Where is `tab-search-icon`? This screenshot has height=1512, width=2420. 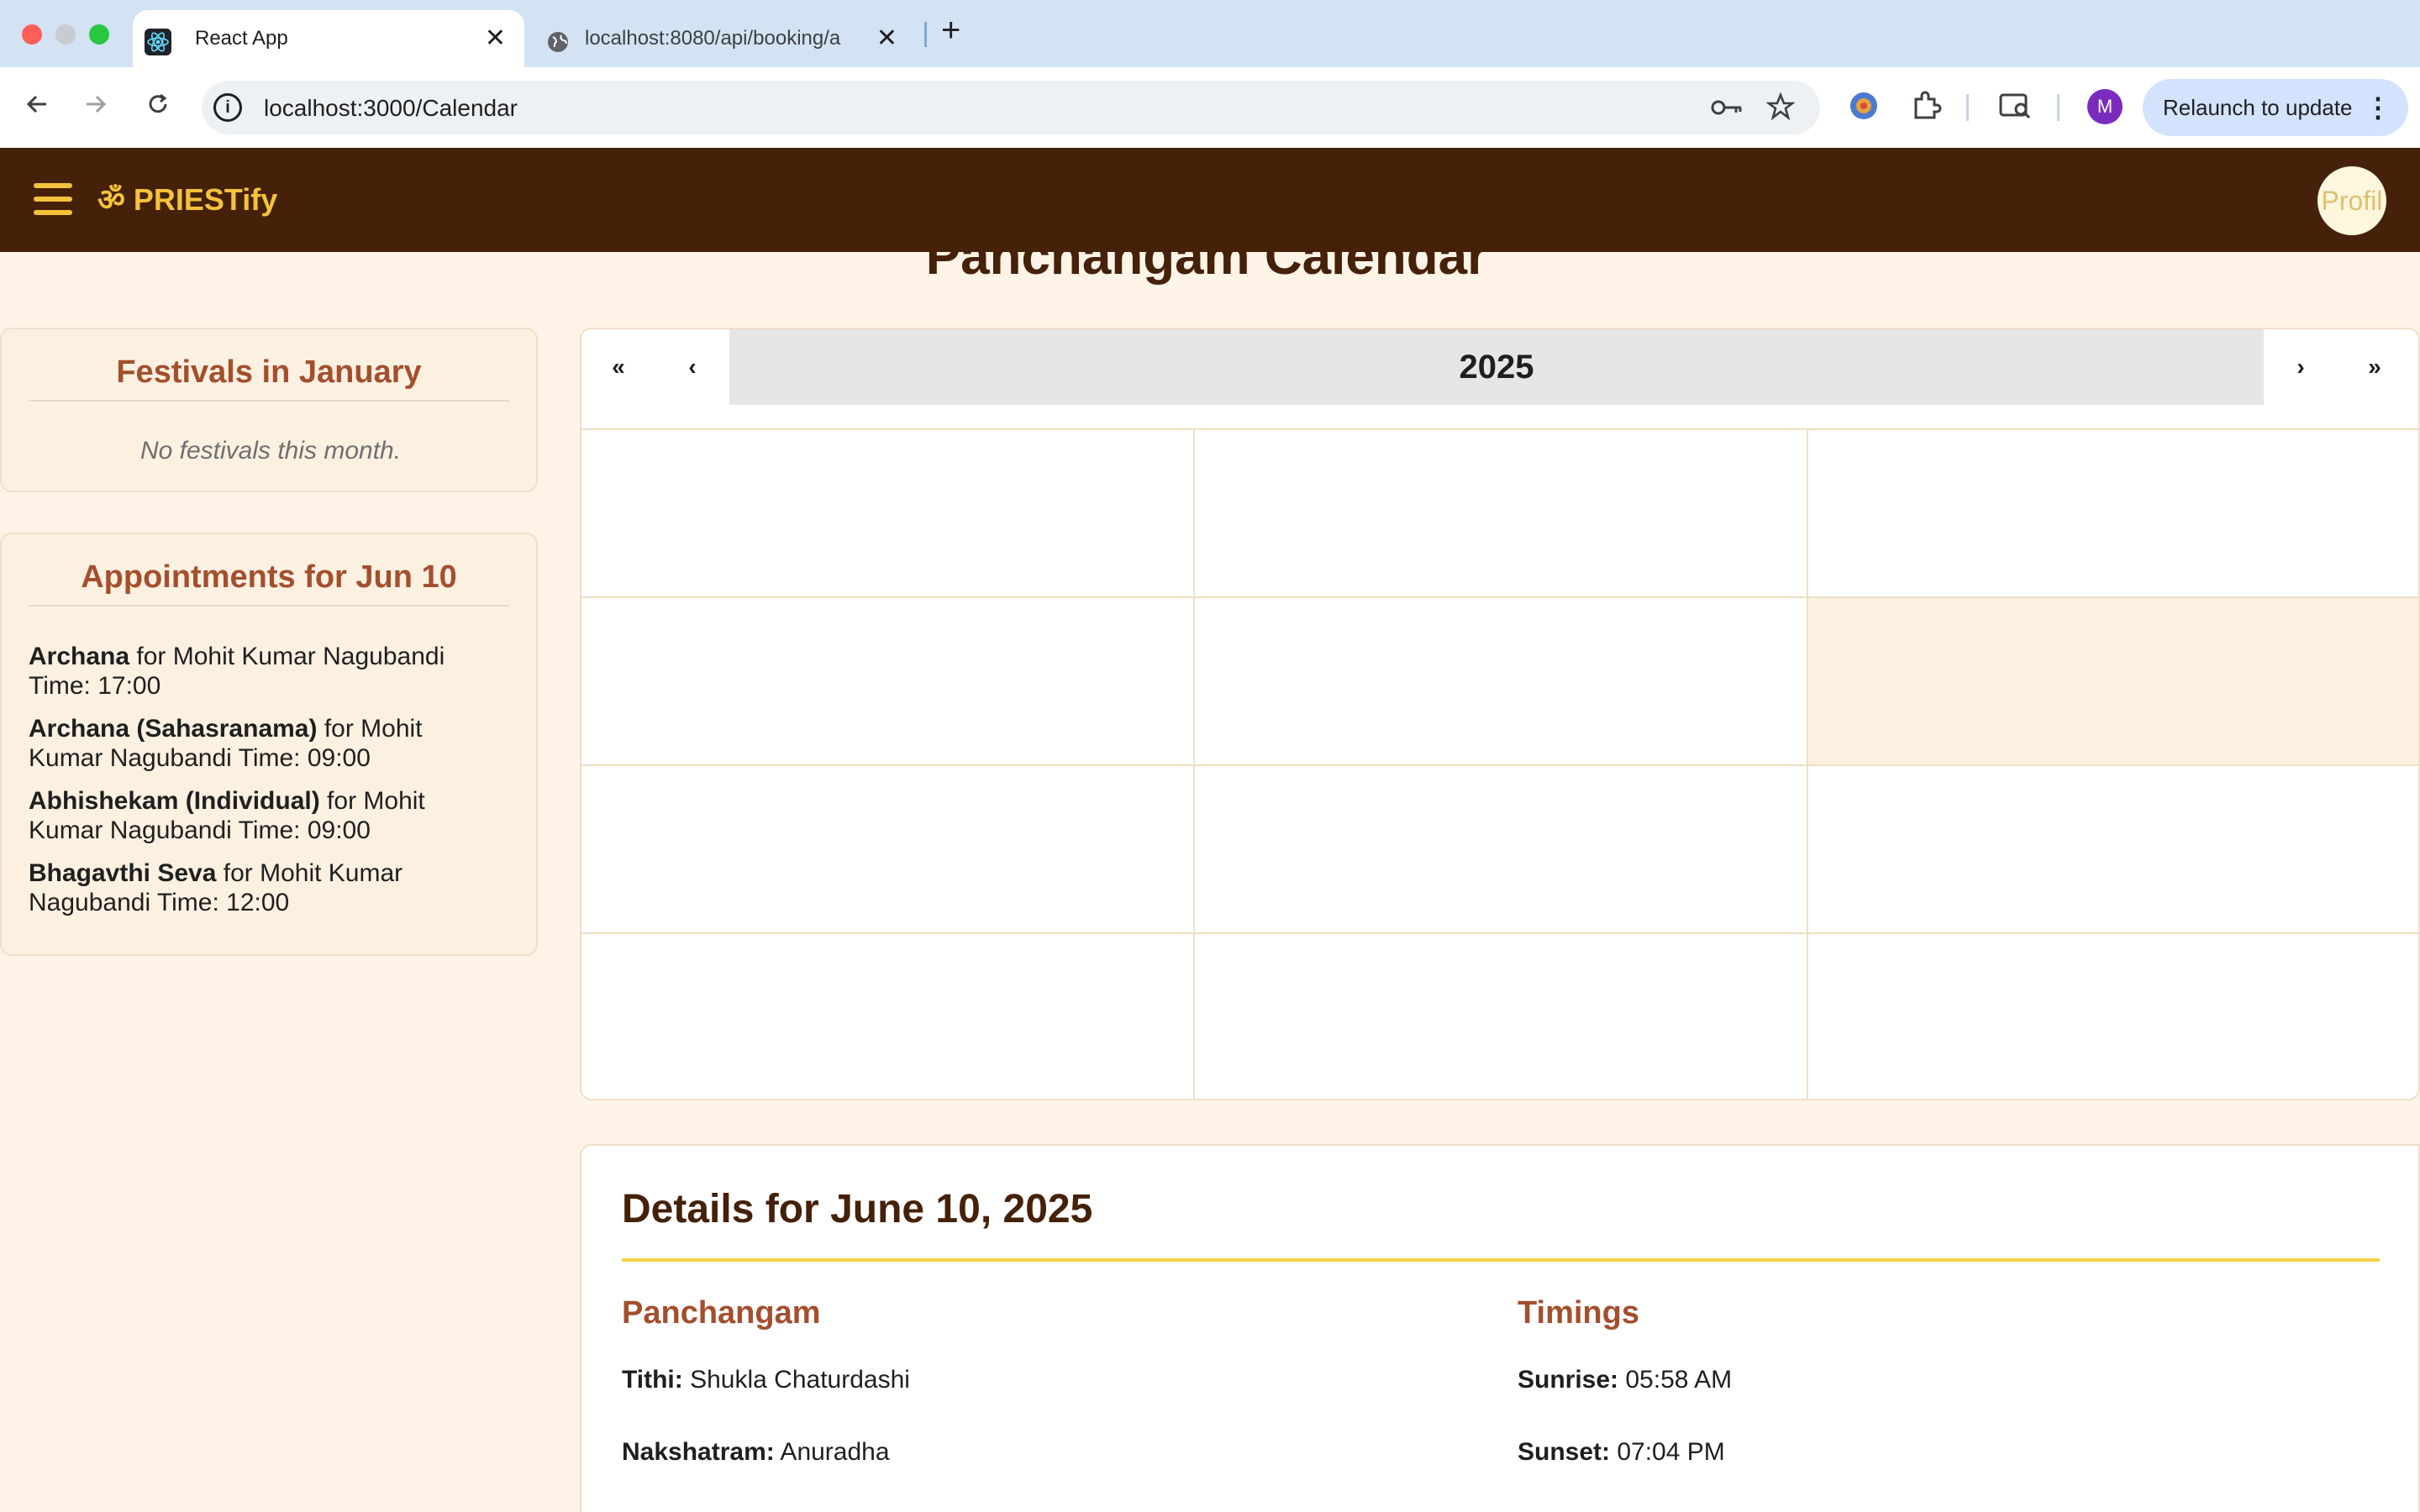
tab-search-icon is located at coordinates (2015, 106).